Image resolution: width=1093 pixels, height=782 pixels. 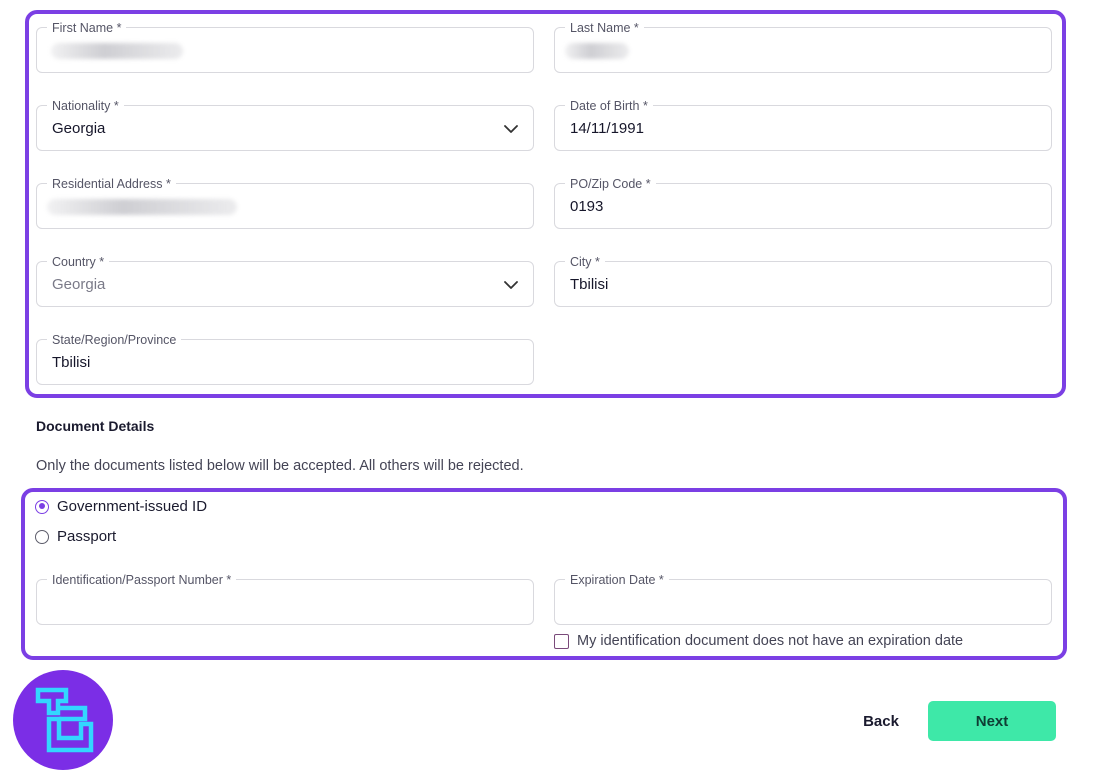 What do you see at coordinates (95, 426) in the screenshot?
I see `document-details-title: Document Details` at bounding box center [95, 426].